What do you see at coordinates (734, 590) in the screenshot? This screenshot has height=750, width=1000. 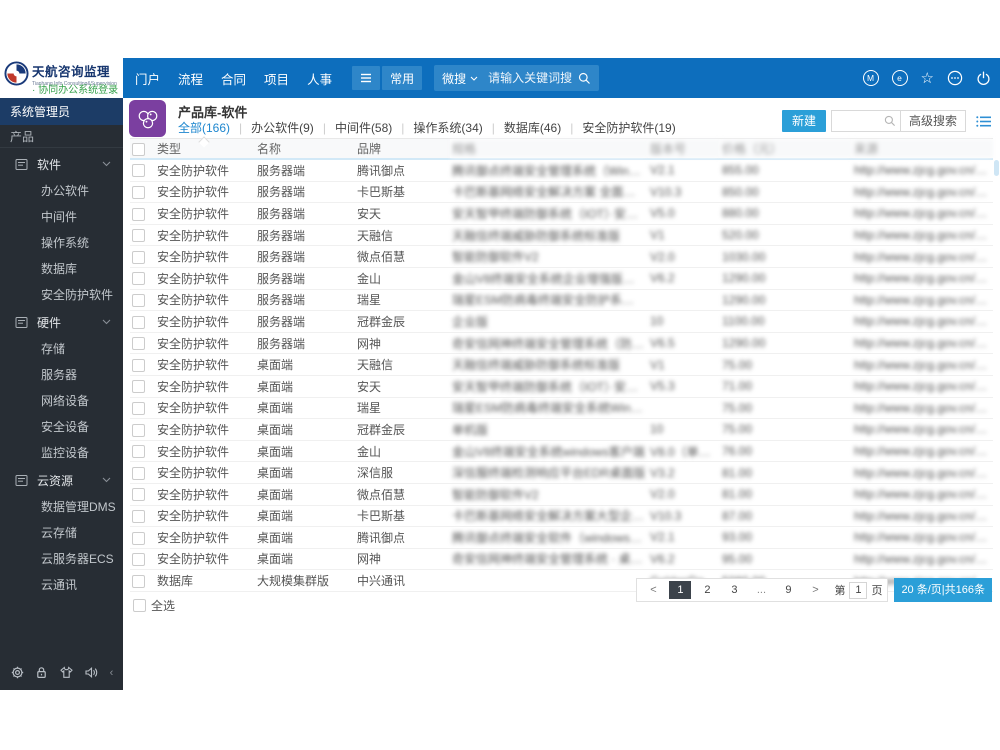 I see `page-button-3: 3` at bounding box center [734, 590].